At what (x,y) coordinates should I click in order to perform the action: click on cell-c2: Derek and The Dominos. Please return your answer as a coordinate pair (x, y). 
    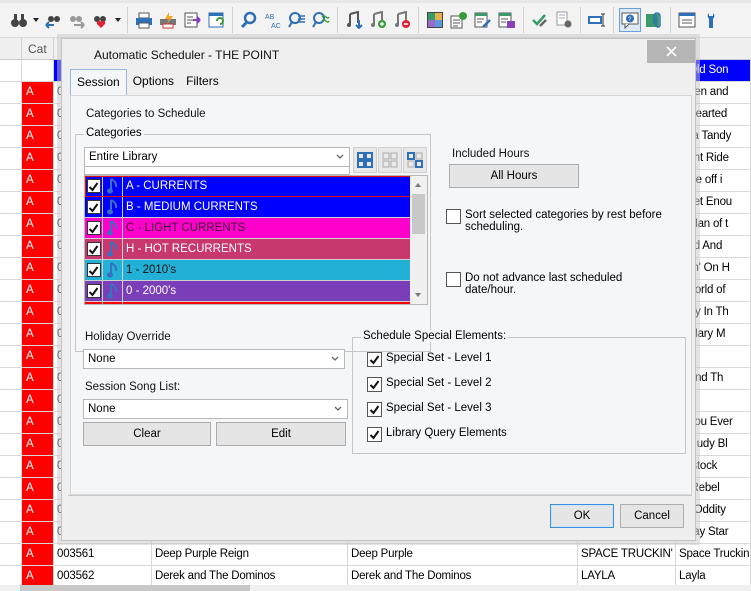
    Looking at the image, I should click on (463, 576).